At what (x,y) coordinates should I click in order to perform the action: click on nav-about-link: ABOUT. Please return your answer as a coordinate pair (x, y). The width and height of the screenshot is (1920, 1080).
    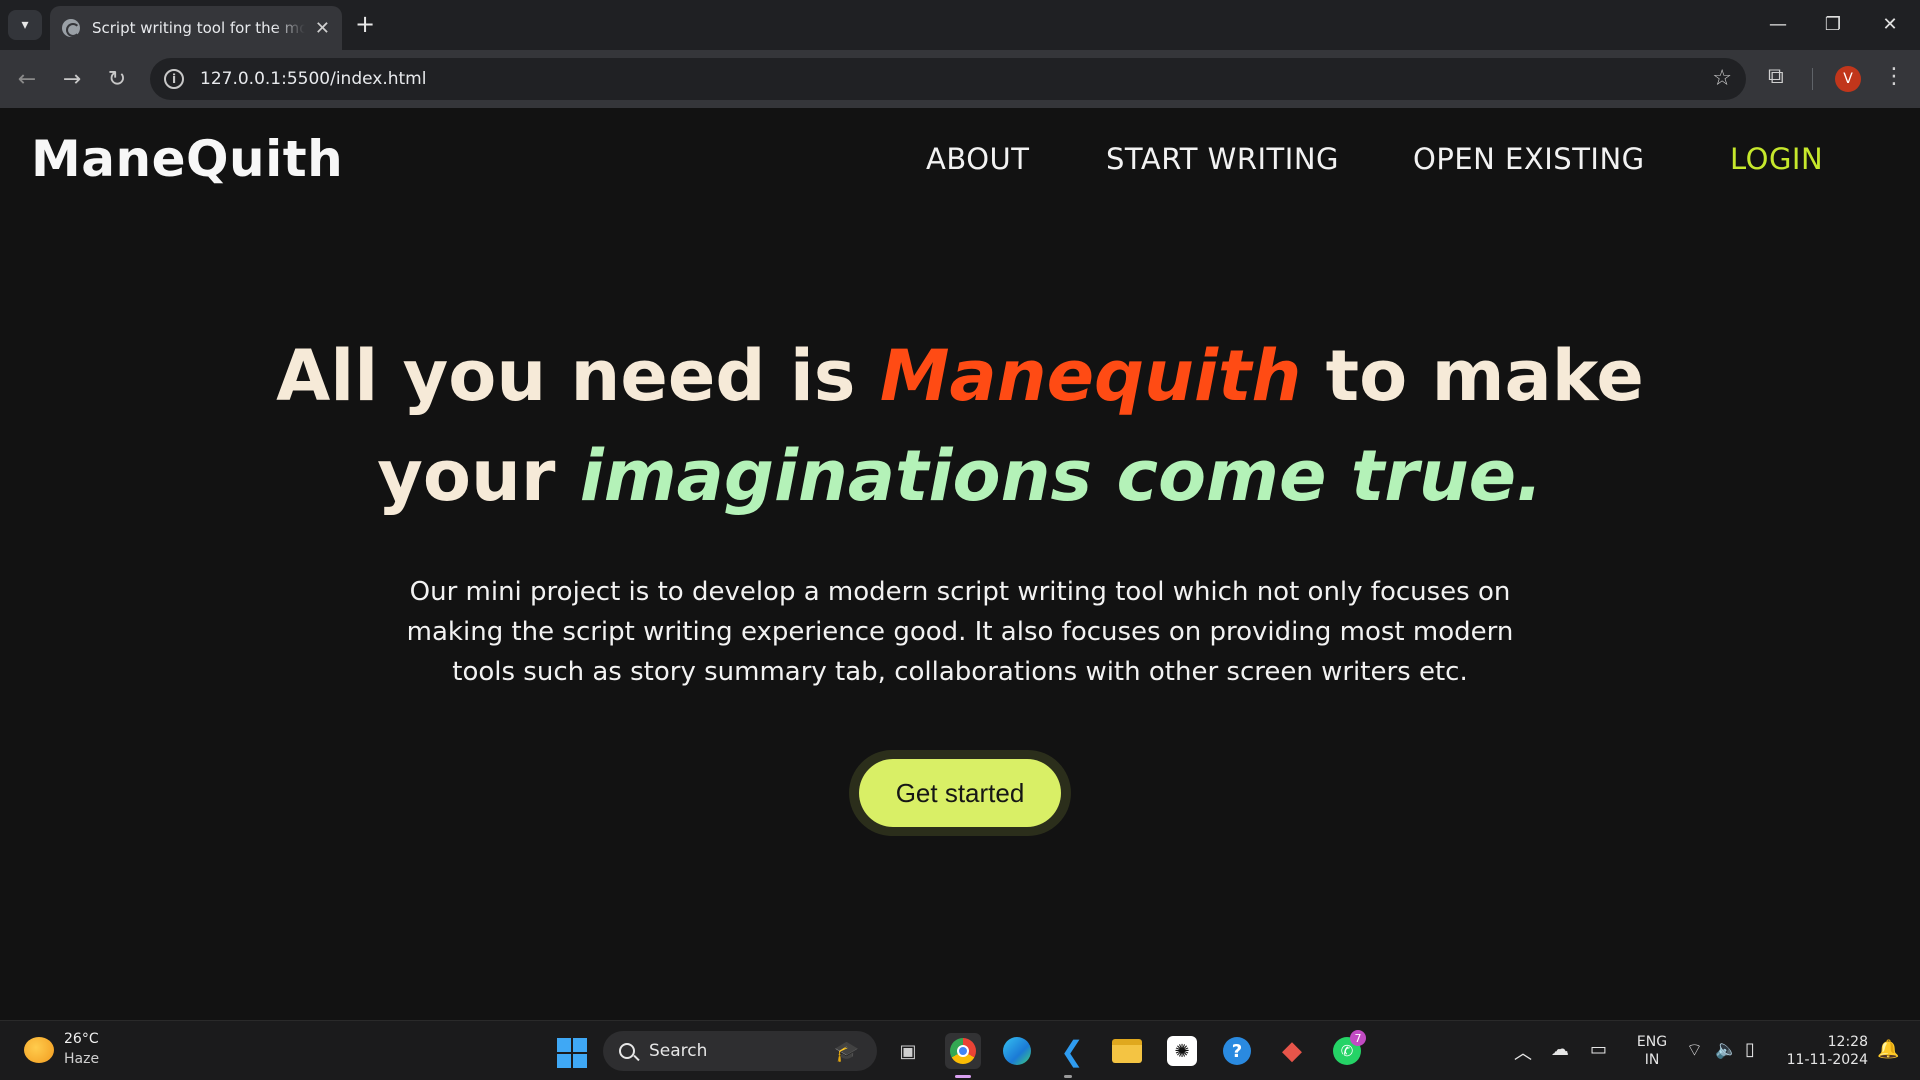
    Looking at the image, I should click on (978, 159).